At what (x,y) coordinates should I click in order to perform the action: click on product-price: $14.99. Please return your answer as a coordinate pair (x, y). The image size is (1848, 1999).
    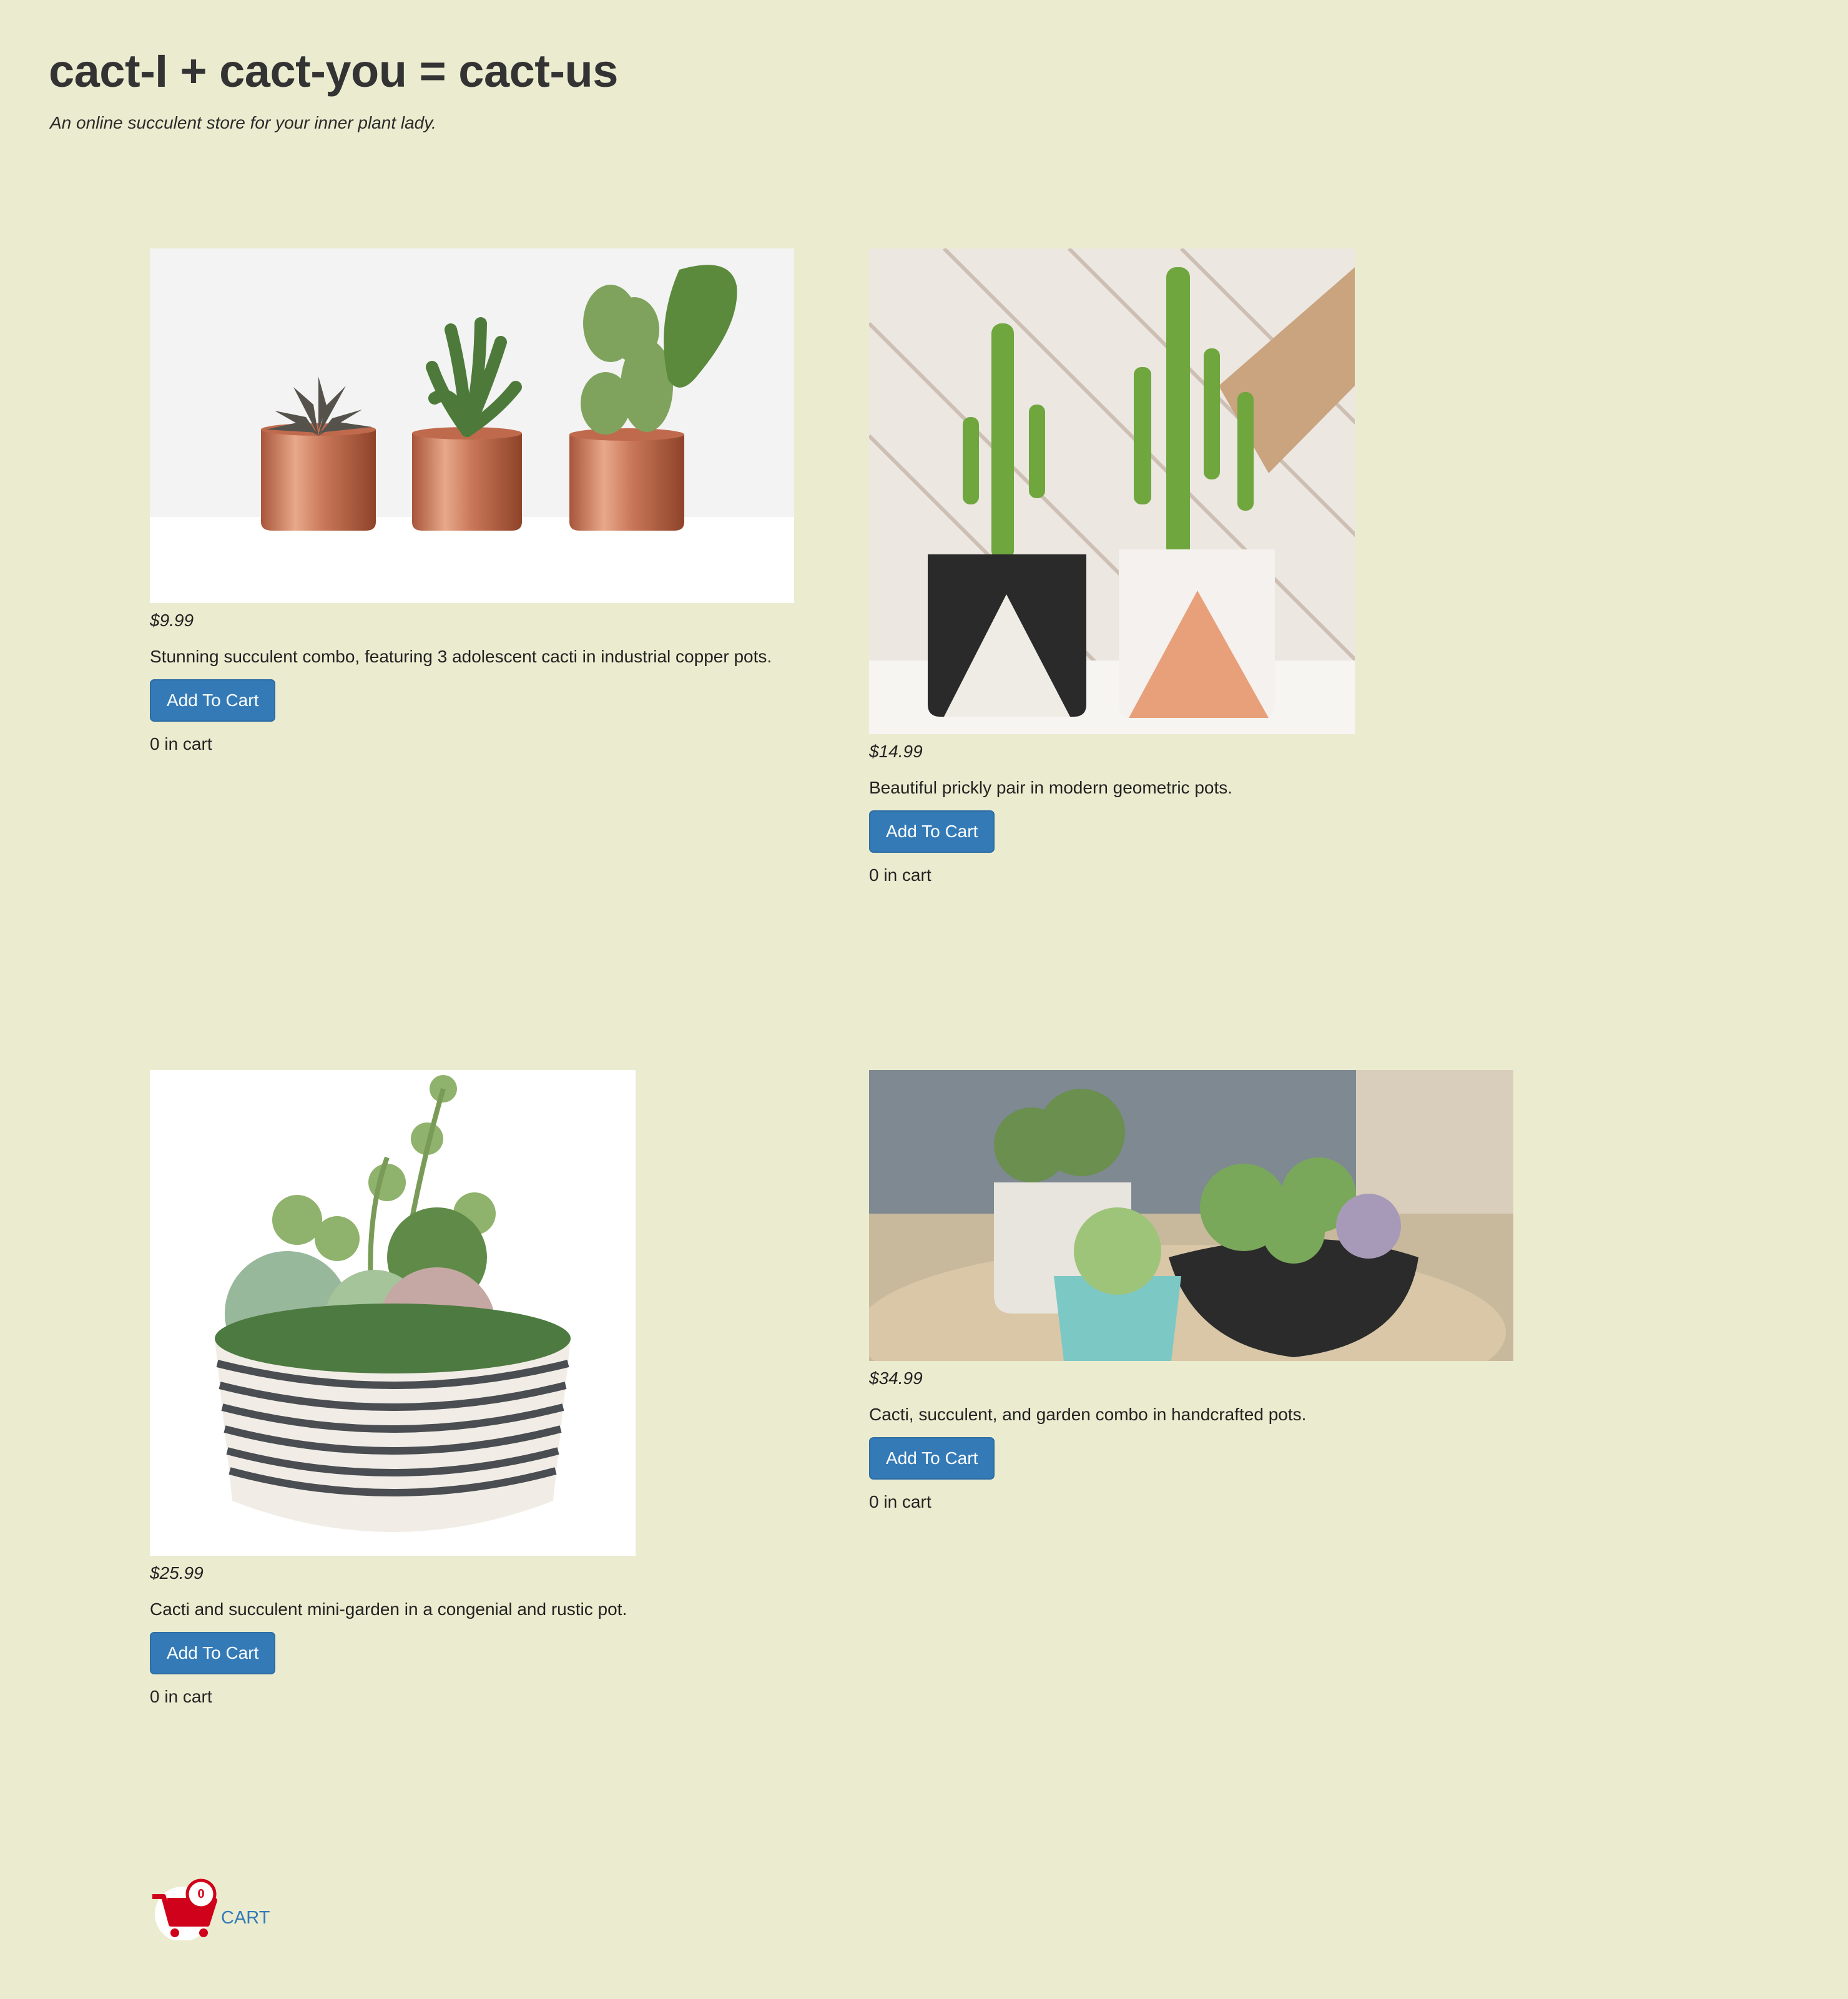
    Looking at the image, I should click on (896, 751).